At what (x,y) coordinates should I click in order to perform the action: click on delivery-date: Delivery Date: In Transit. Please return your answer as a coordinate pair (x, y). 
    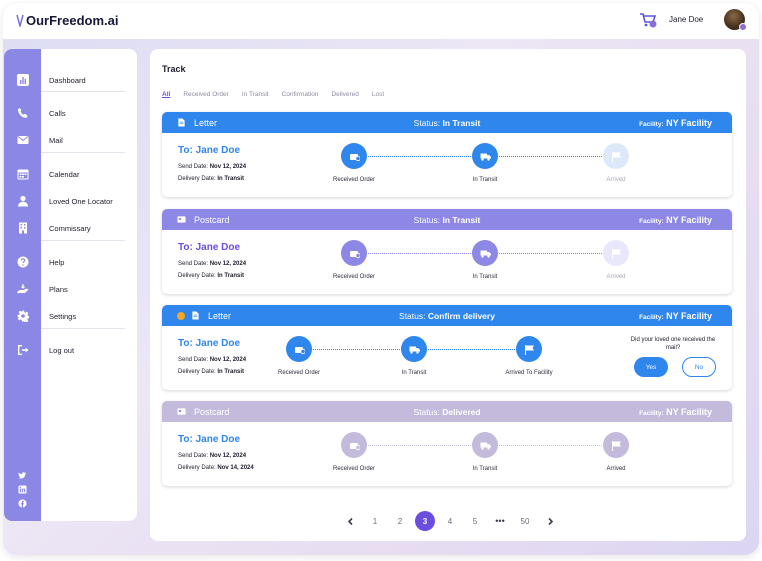
    Looking at the image, I should click on (211, 276).